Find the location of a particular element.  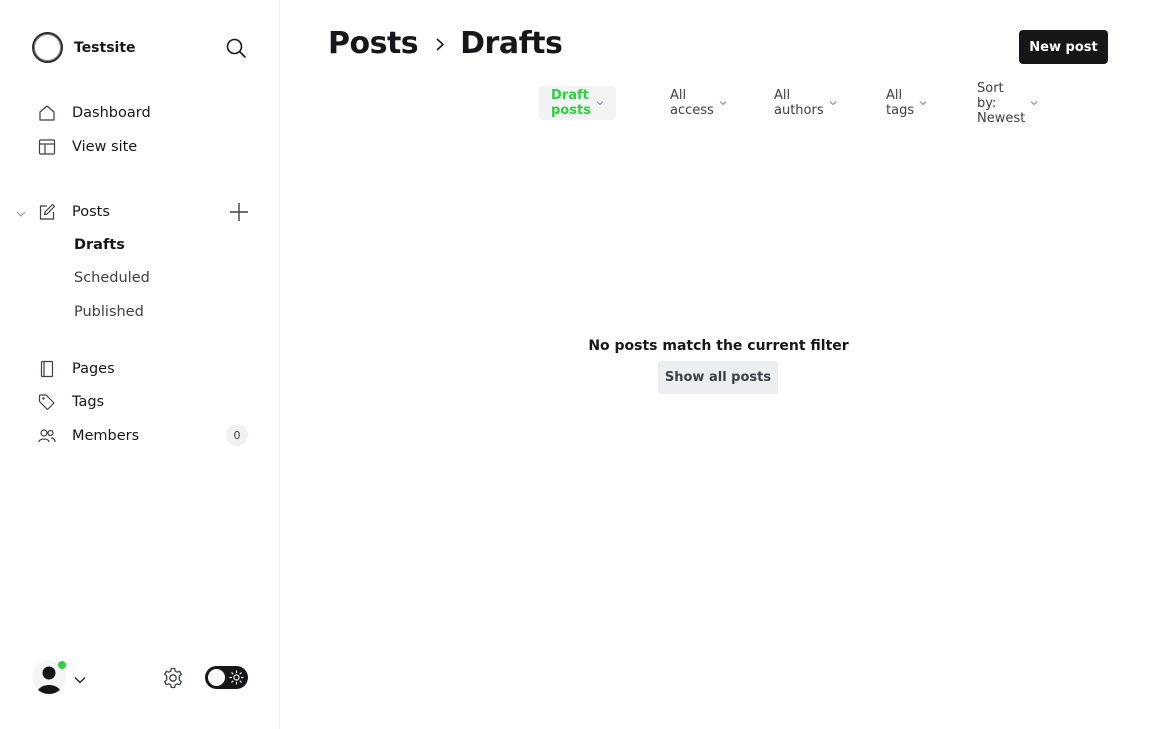

filter-sort: Sort by: Newest is located at coordinates (1007, 103).